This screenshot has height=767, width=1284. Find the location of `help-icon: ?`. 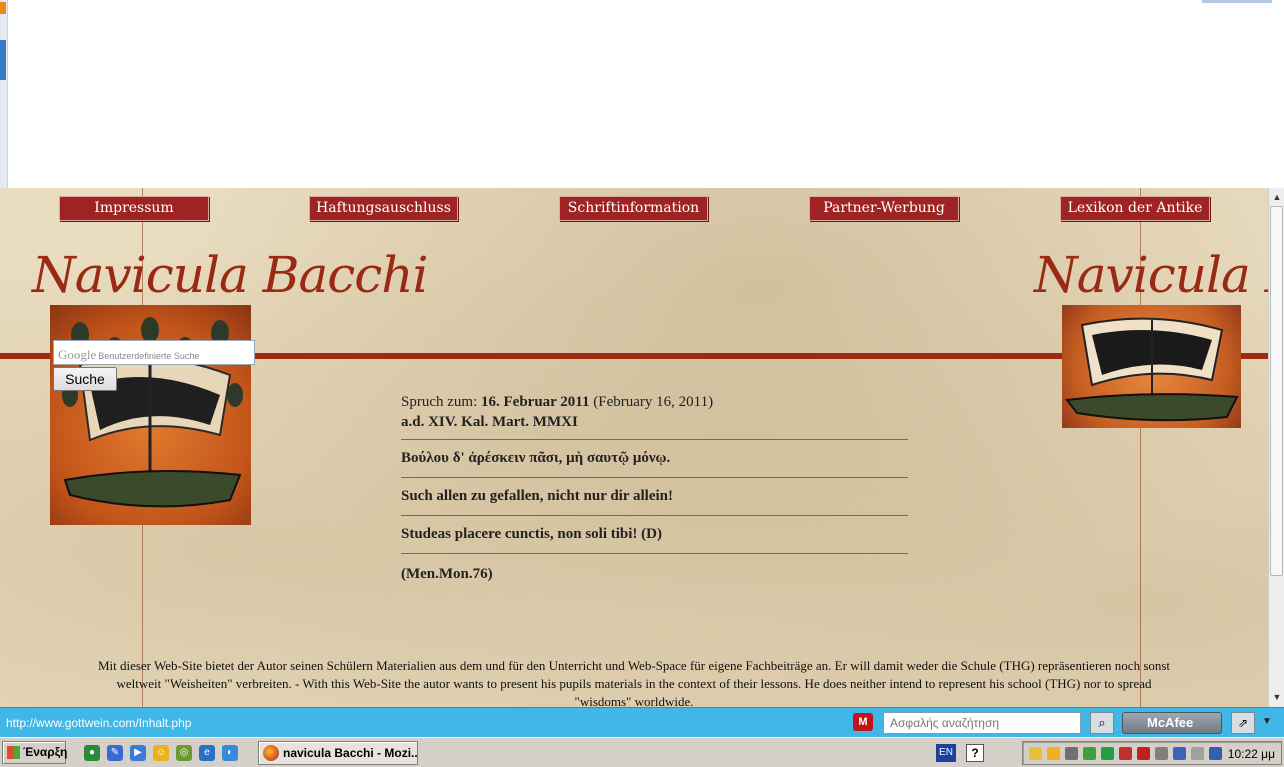

help-icon: ? is located at coordinates (975, 753).